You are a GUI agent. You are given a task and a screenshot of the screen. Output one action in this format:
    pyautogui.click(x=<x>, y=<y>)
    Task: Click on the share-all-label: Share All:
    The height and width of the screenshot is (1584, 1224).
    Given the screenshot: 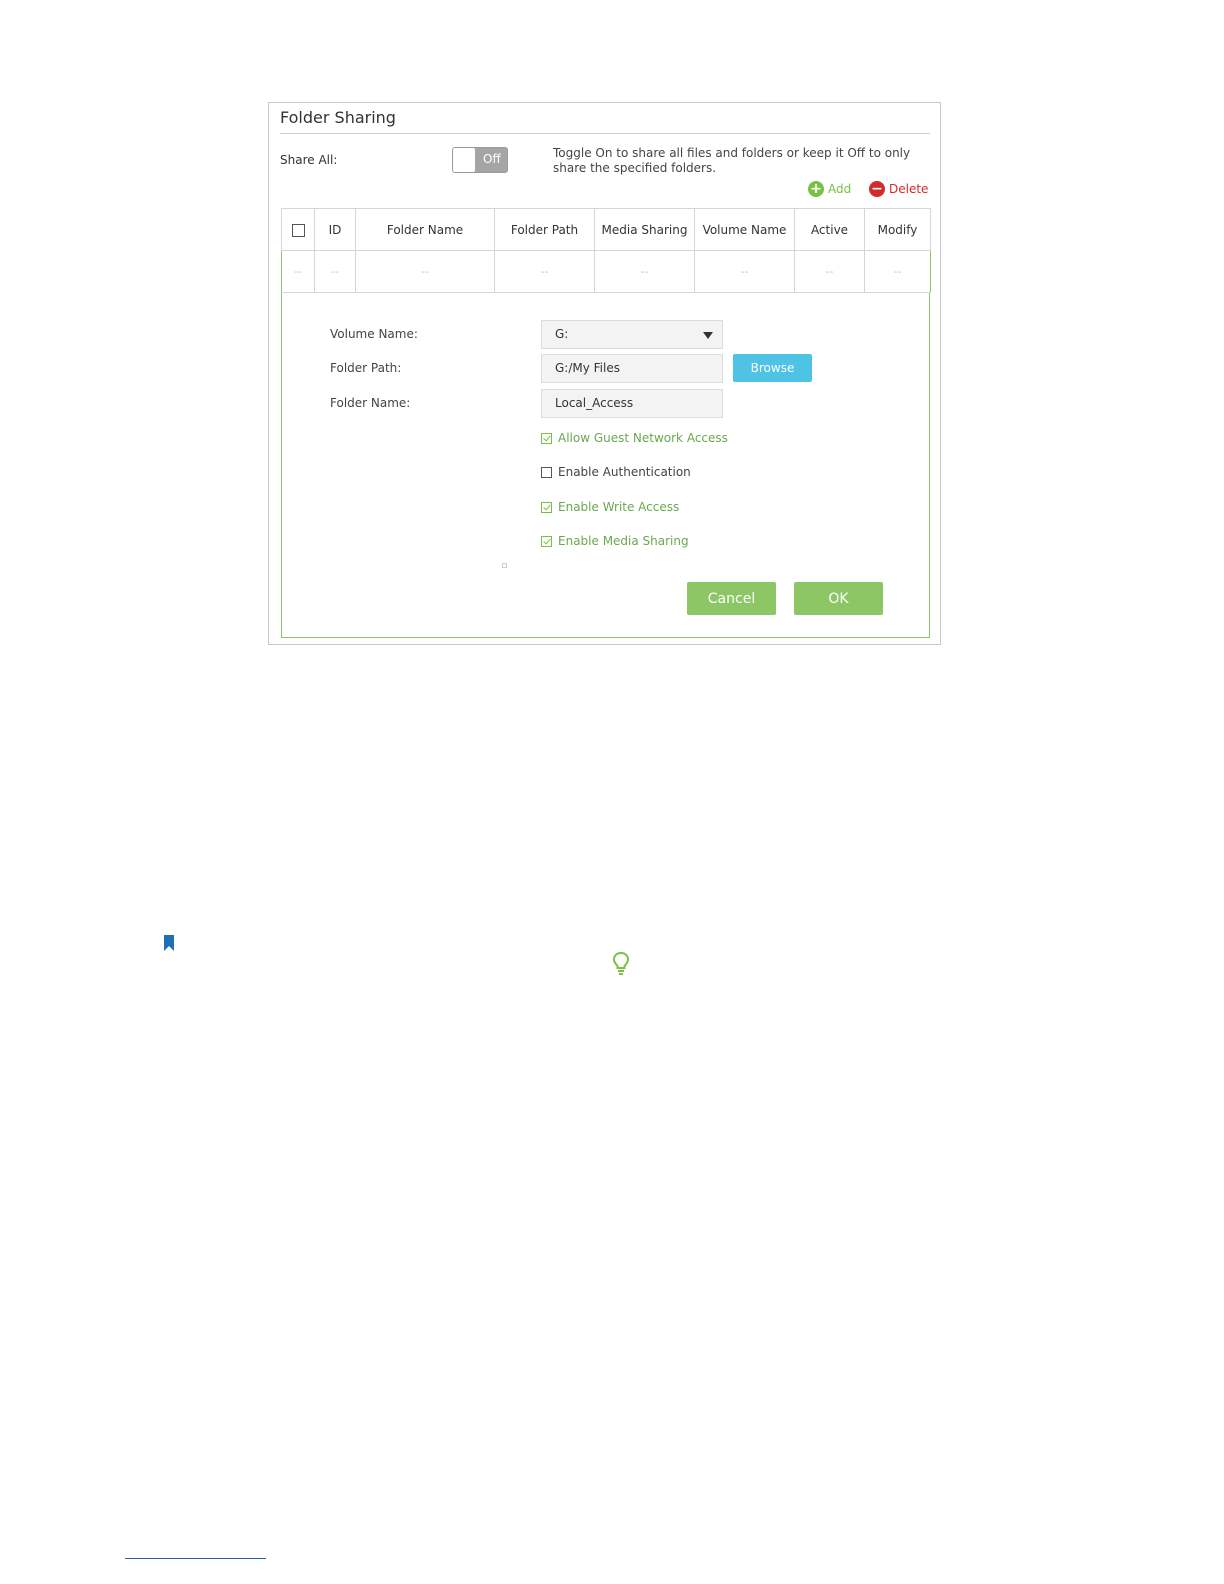 What is the action you would take?
    pyautogui.click(x=309, y=160)
    